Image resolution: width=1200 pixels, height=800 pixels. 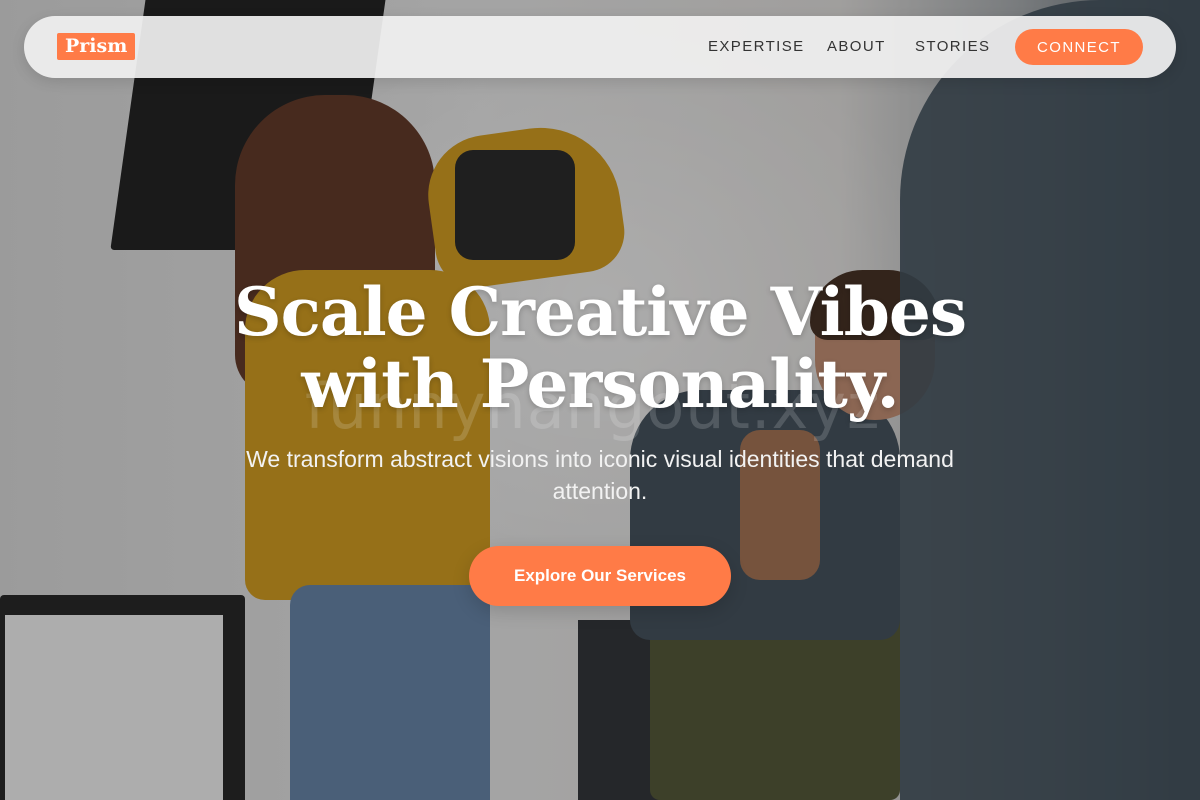 What do you see at coordinates (600, 47) in the screenshot?
I see `top-navigation-bar: Prism EXPERTISE ABOUT STORIES CONNECT` at bounding box center [600, 47].